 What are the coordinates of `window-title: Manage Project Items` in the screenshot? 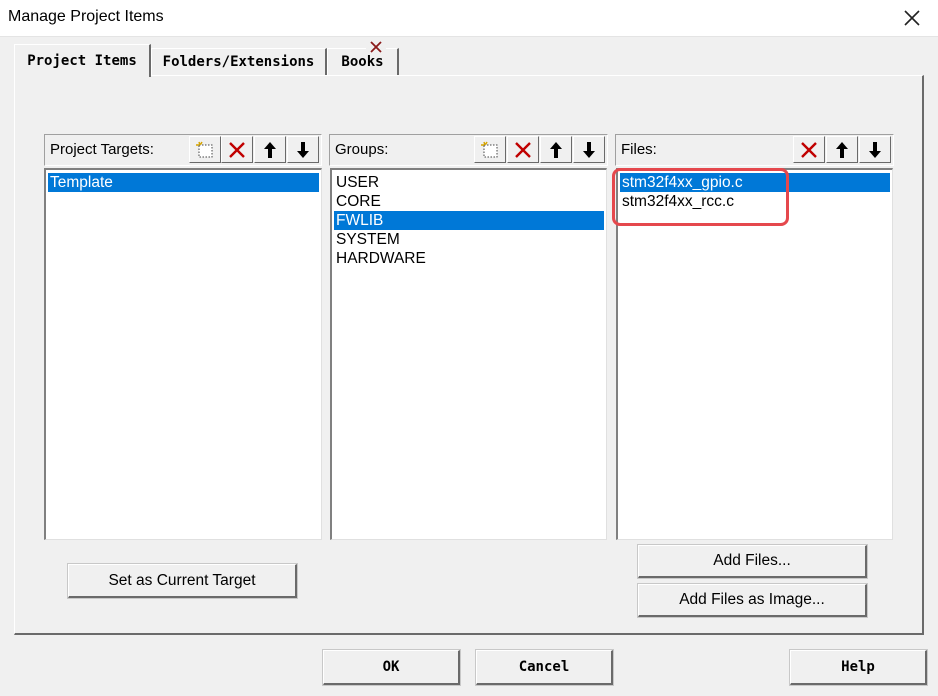 It's located at (86, 16).